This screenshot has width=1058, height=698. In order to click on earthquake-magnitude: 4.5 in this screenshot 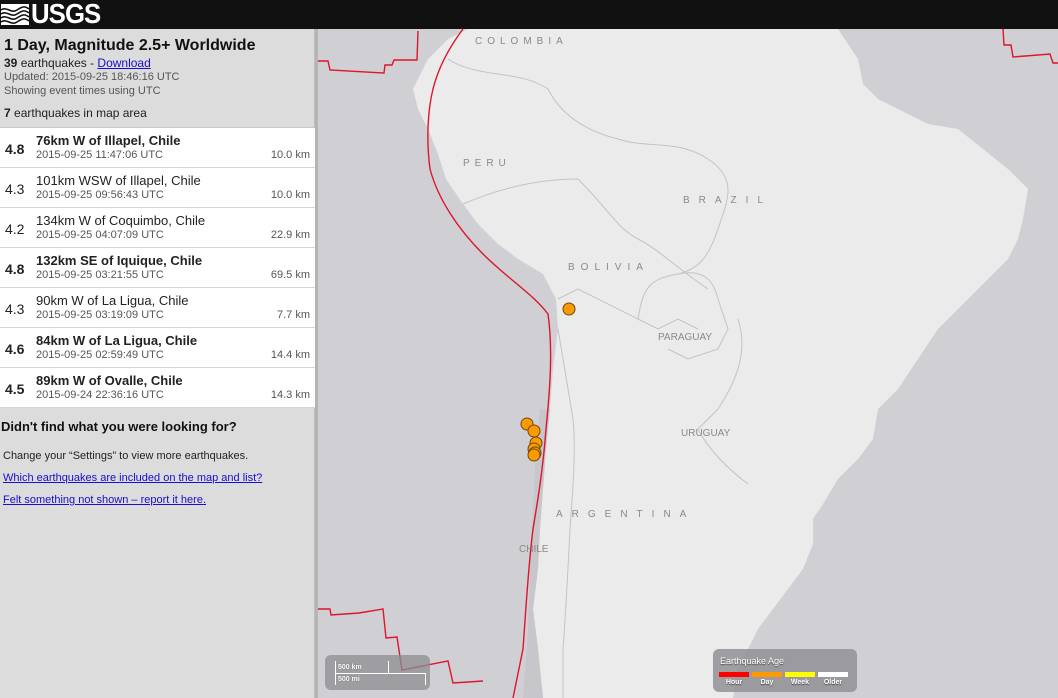, I will do `click(15, 389)`.